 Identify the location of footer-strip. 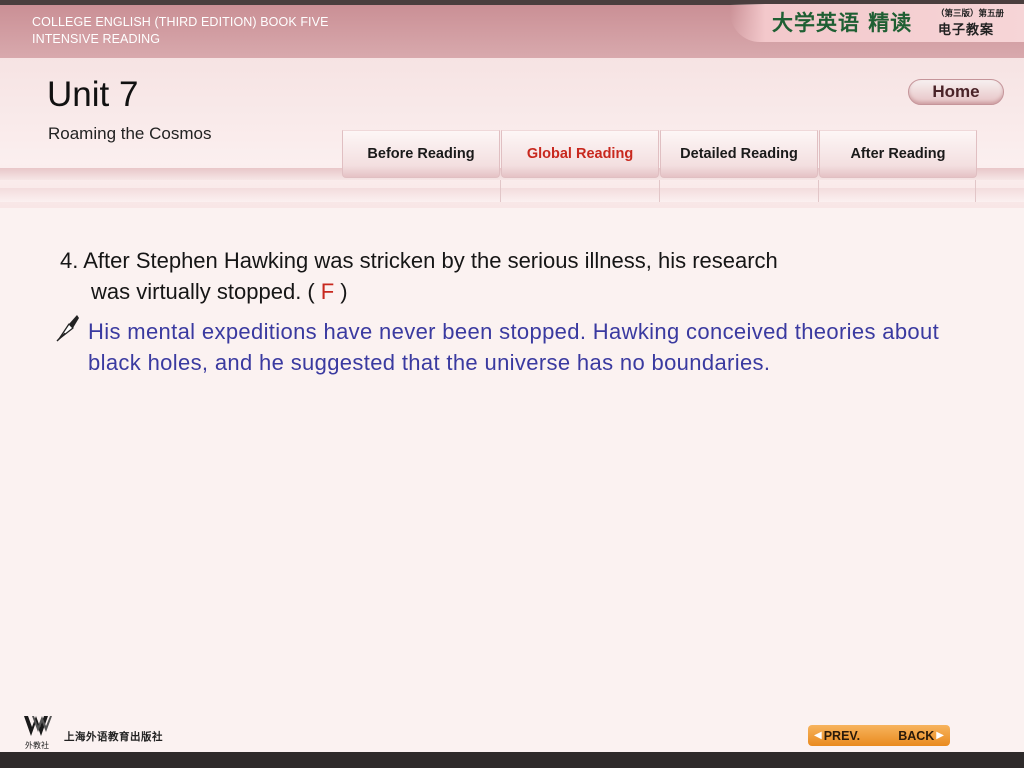
(512, 760).